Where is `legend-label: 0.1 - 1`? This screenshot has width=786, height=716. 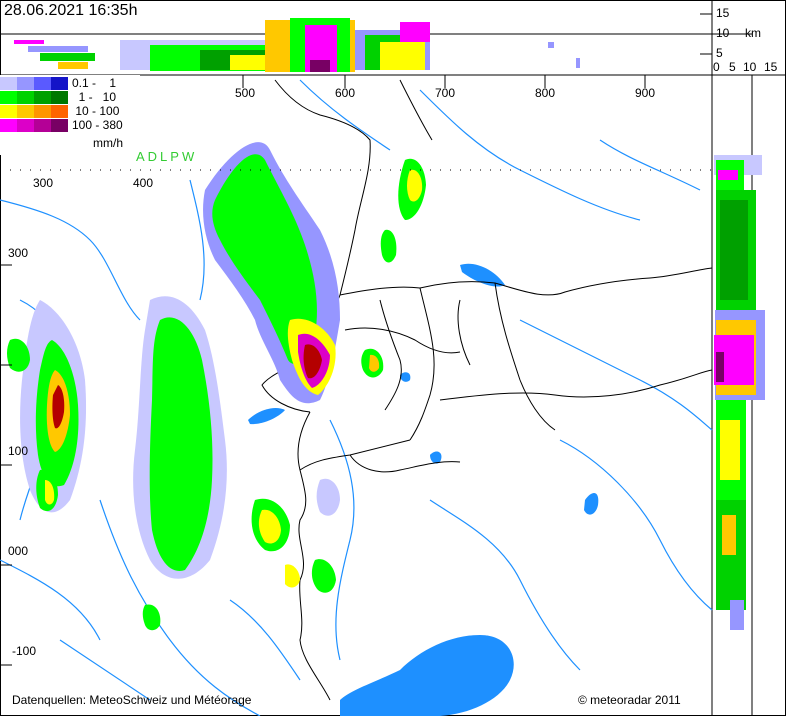
legend-label: 0.1 - 1 is located at coordinates (94, 83).